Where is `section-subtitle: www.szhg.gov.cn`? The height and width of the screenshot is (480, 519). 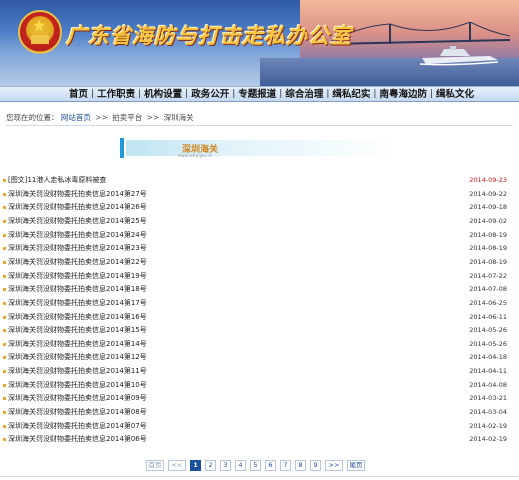 section-subtitle: www.szhg.gov.cn is located at coordinates (195, 155).